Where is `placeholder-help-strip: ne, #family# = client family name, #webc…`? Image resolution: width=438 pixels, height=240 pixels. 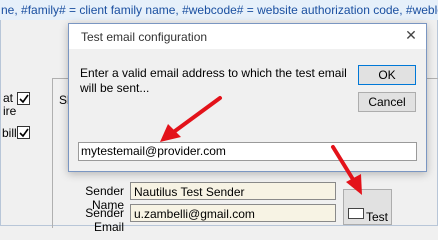 placeholder-help-strip: ne, #family# = client family name, #webc… is located at coordinates (219, 10).